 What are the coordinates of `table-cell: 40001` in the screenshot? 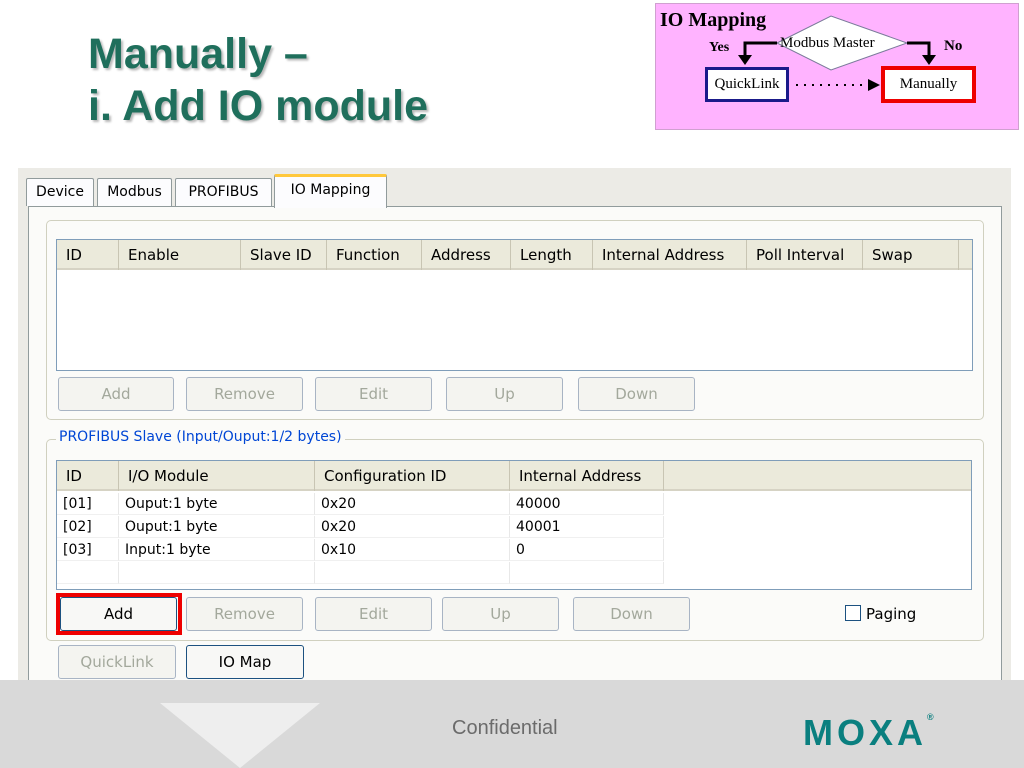 It's located at (587, 527).